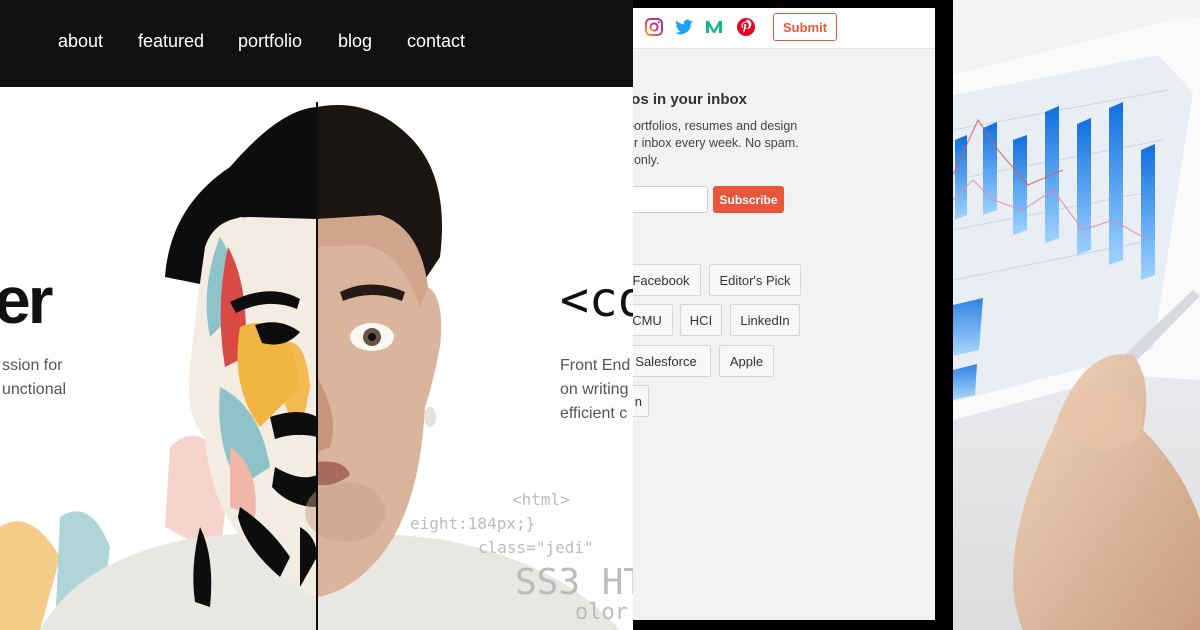  What do you see at coordinates (26, 300) in the screenshot?
I see `hero-headline-left: er` at bounding box center [26, 300].